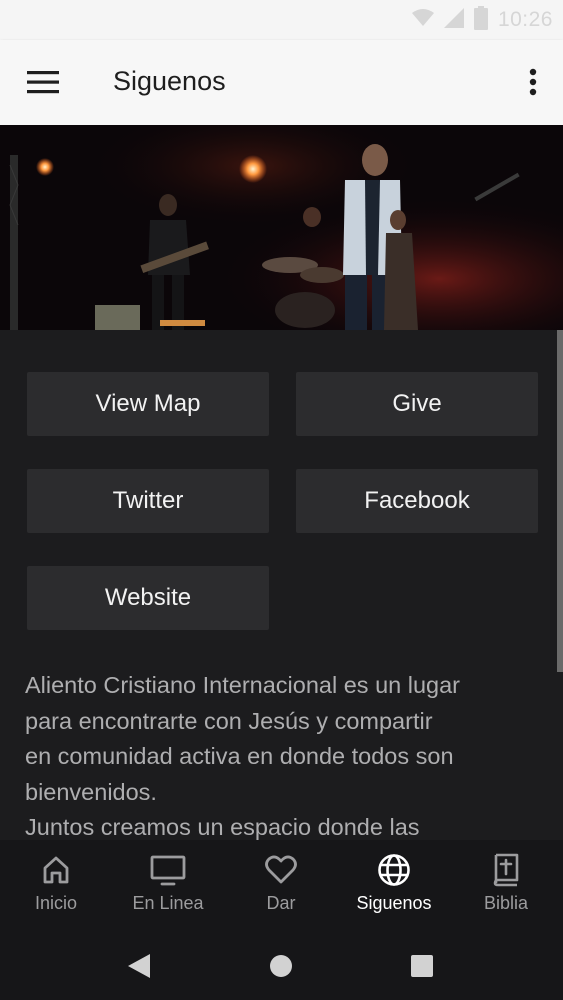 The height and width of the screenshot is (1000, 563). I want to click on view-map-button: View Map, so click(148, 404).